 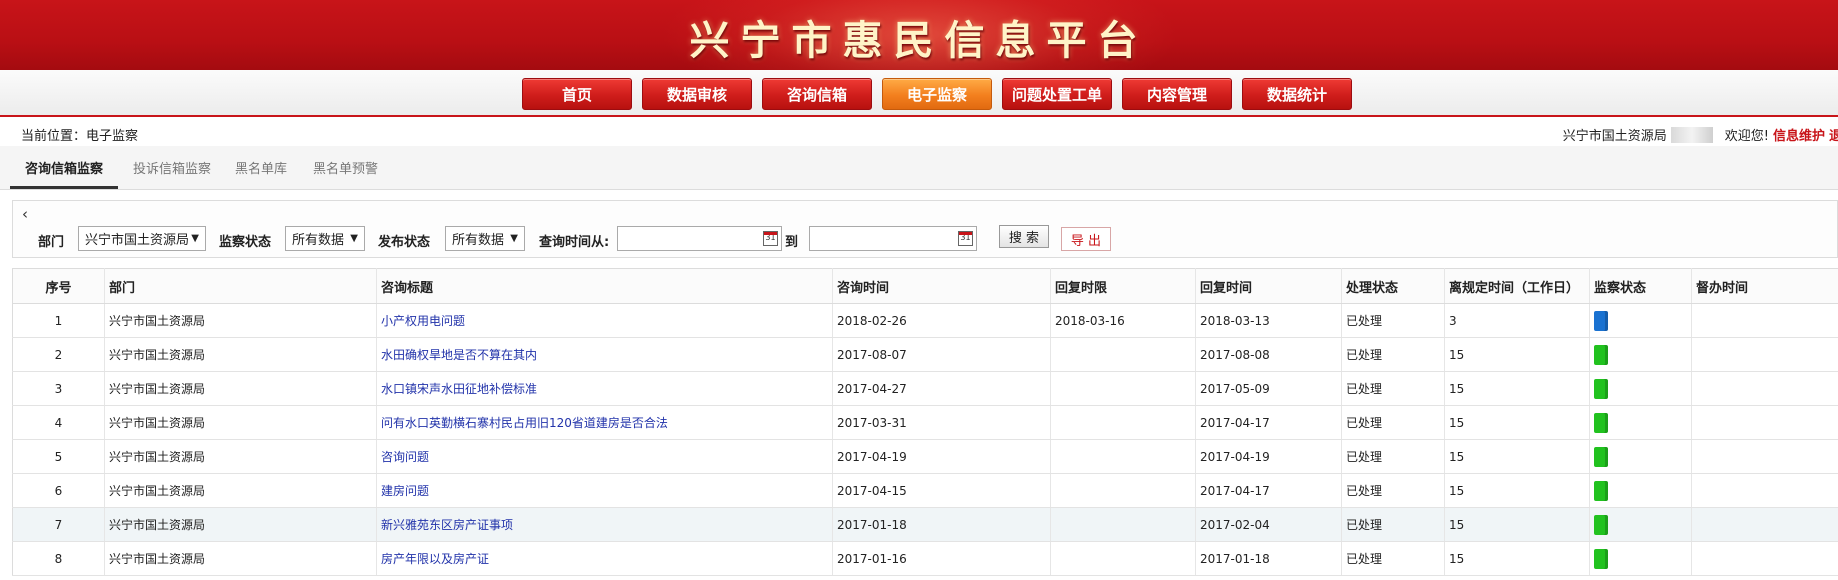 What do you see at coordinates (577, 94) in the screenshot?
I see `nav-home-button: 首页` at bounding box center [577, 94].